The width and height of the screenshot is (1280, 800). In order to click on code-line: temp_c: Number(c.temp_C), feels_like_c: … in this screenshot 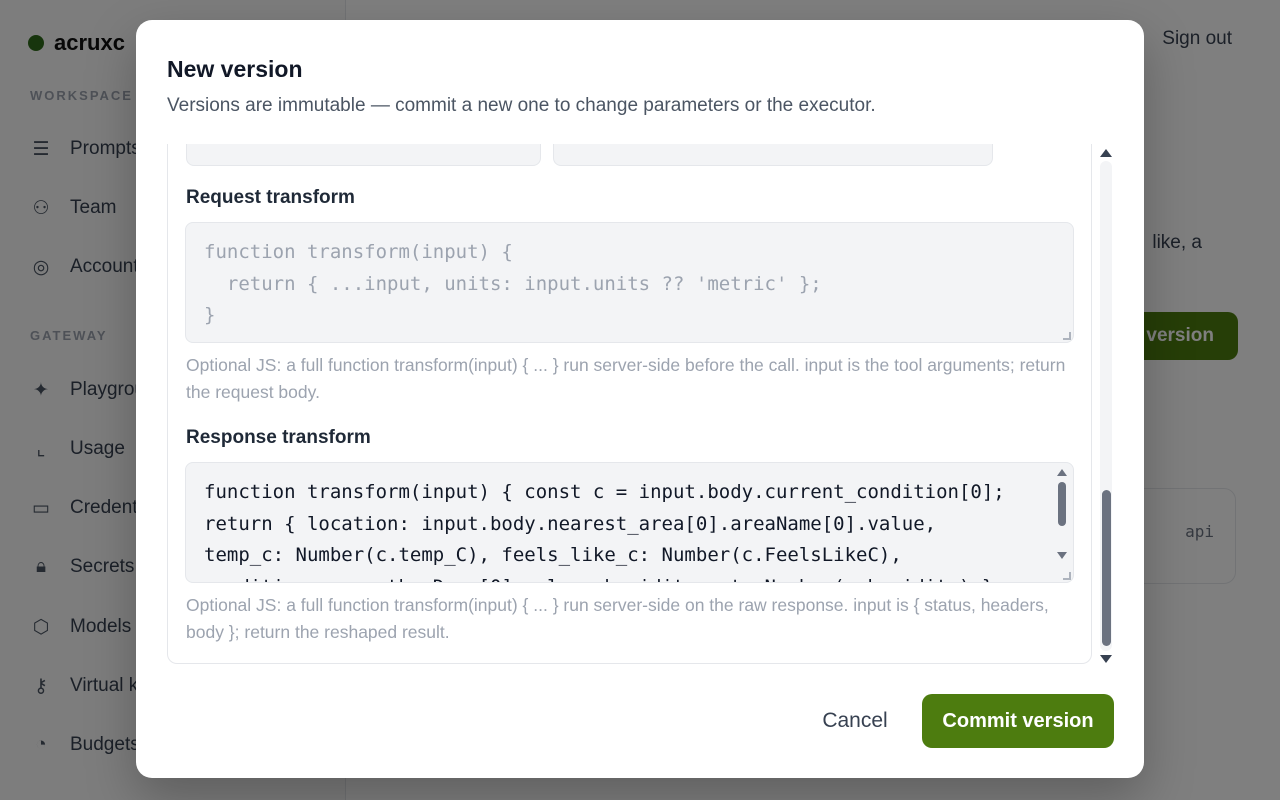, I will do `click(553, 555)`.